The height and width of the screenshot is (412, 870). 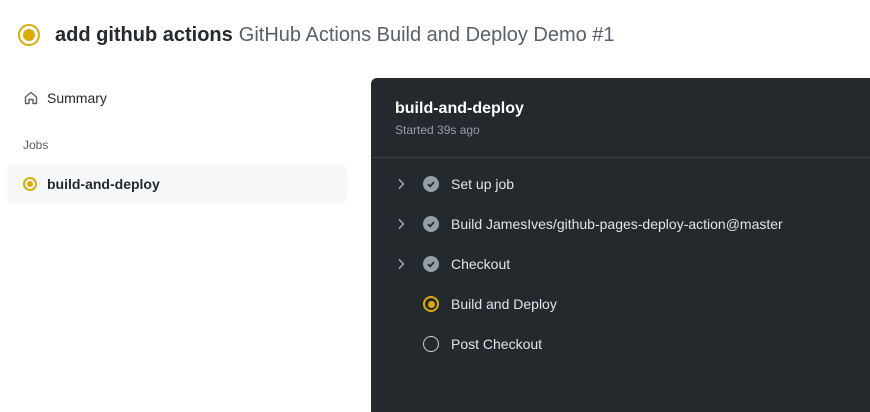 I want to click on job-header: build-and-deploy Started 39s ago, so click(x=620, y=118).